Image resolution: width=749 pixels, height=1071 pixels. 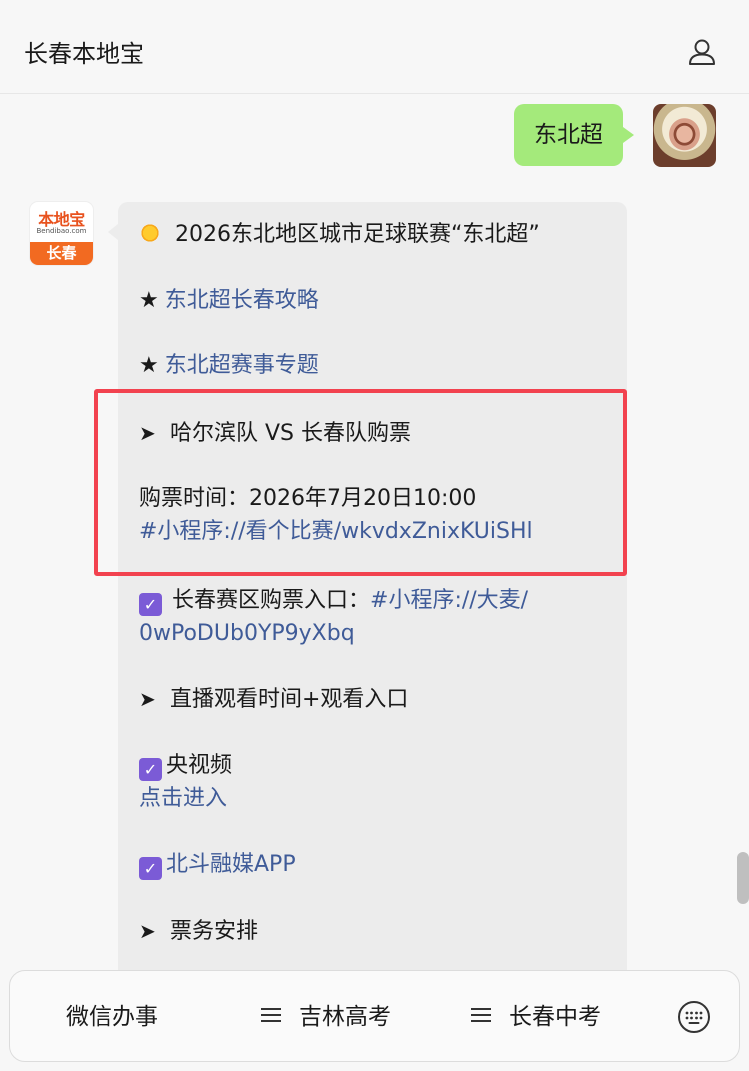 What do you see at coordinates (214, 931) in the screenshot?
I see `ticket-arrange-title: 票务安排` at bounding box center [214, 931].